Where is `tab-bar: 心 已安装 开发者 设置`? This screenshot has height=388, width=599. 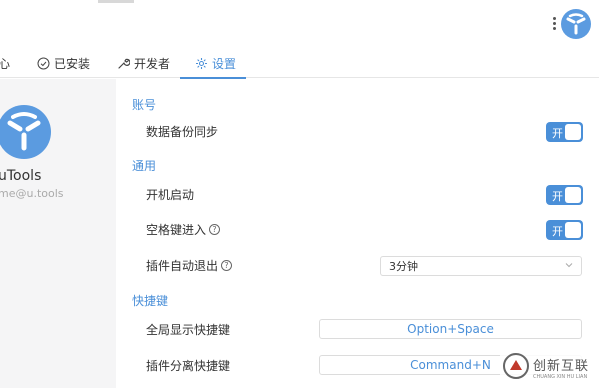
tab-bar: 心 已安装 开发者 设置 is located at coordinates (299, 63).